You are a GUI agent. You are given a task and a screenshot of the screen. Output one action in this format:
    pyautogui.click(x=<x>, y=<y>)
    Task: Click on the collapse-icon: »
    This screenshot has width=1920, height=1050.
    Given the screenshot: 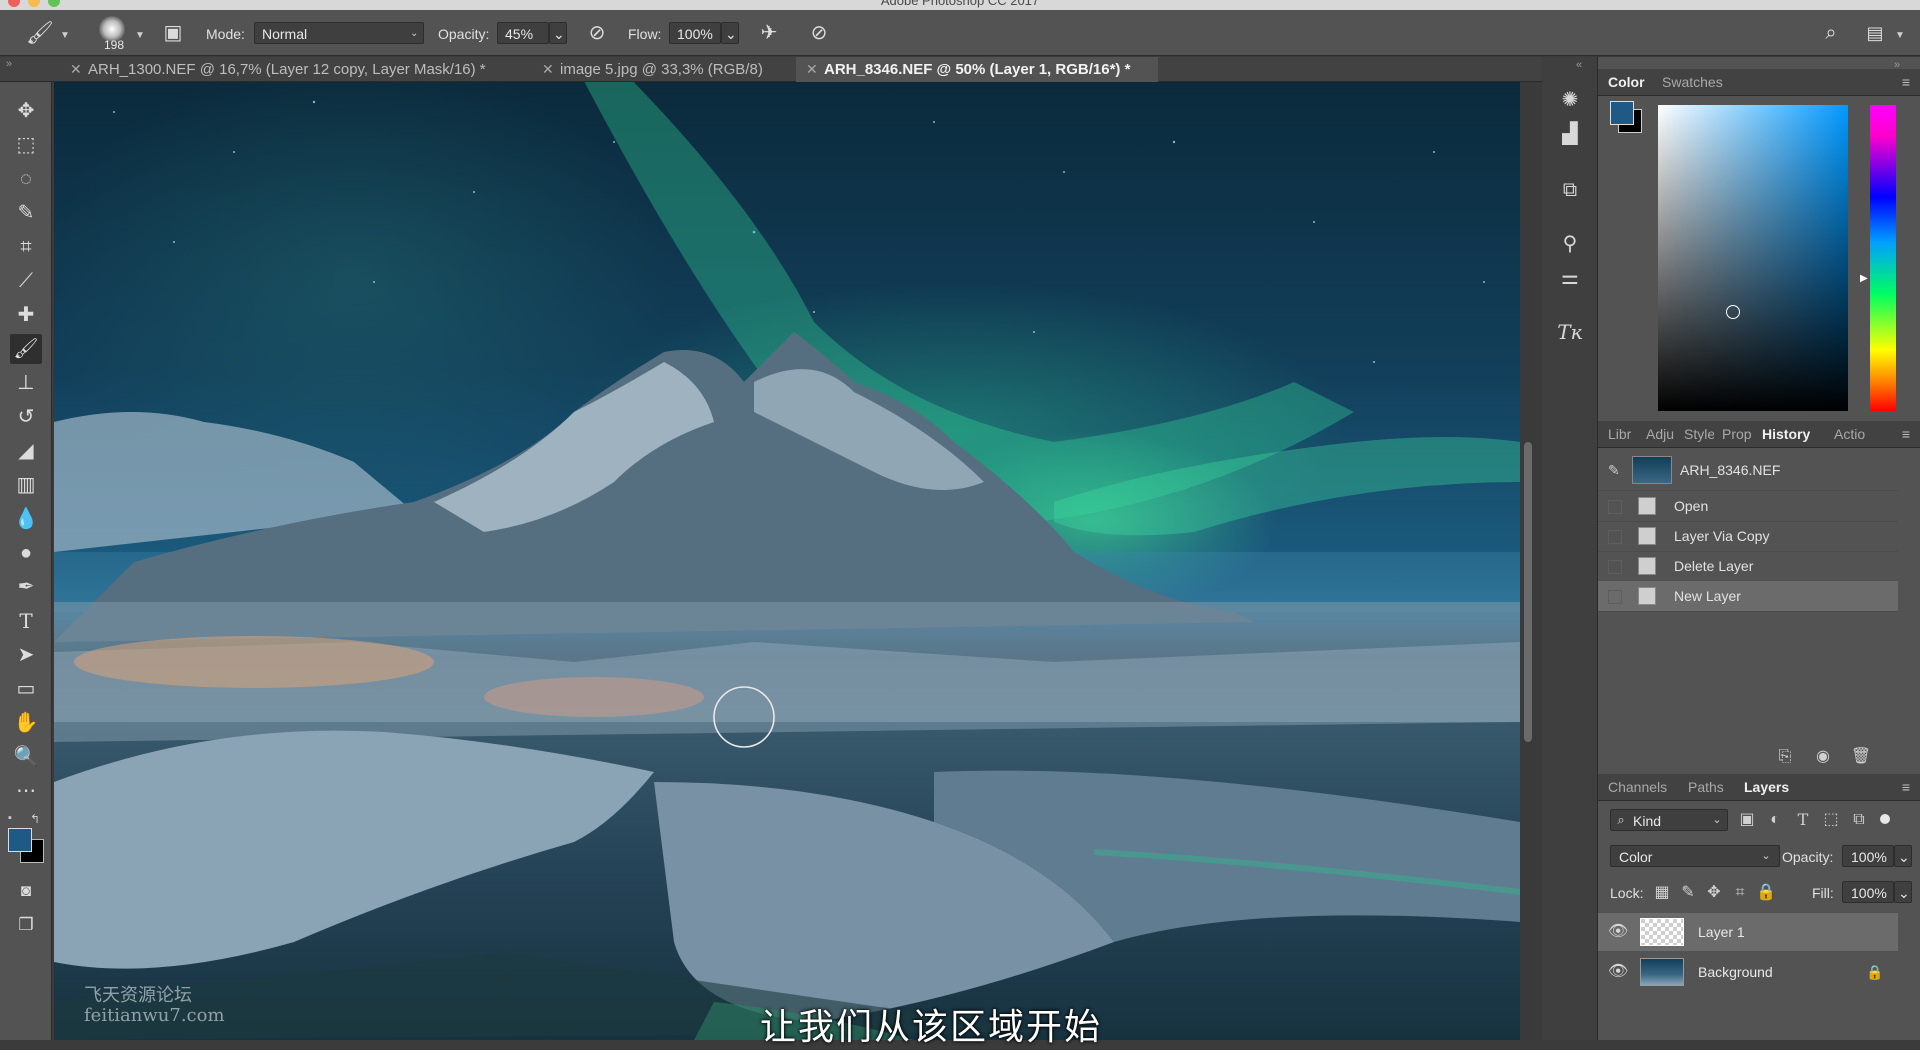 What is the action you would take?
    pyautogui.click(x=9, y=64)
    